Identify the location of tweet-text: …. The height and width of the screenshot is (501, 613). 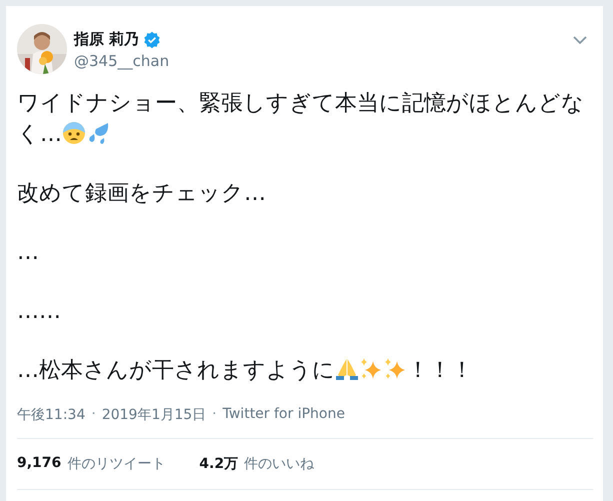
(28, 252).